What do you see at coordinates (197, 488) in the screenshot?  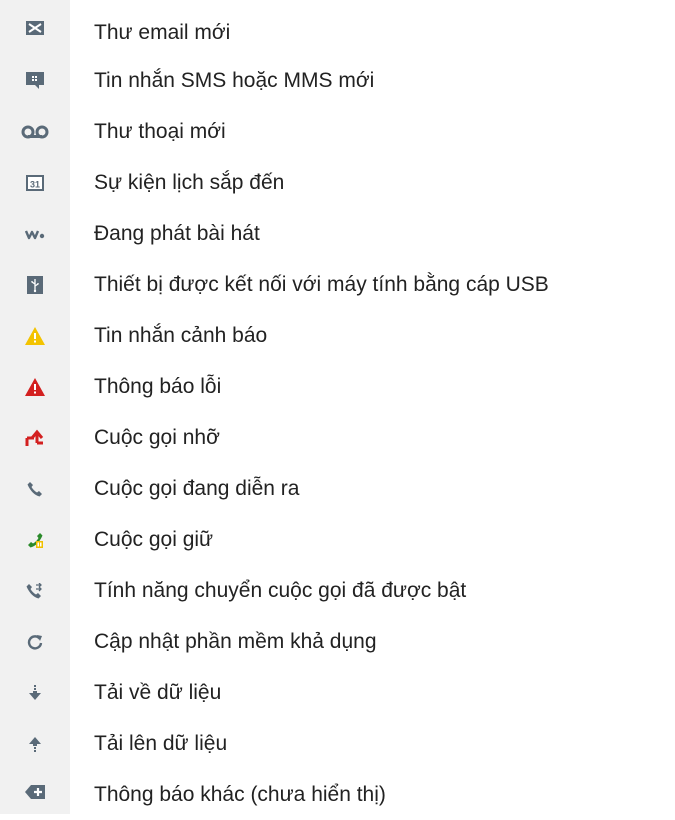 I see `list-item-label: Cuộc gọi đang diễn ra` at bounding box center [197, 488].